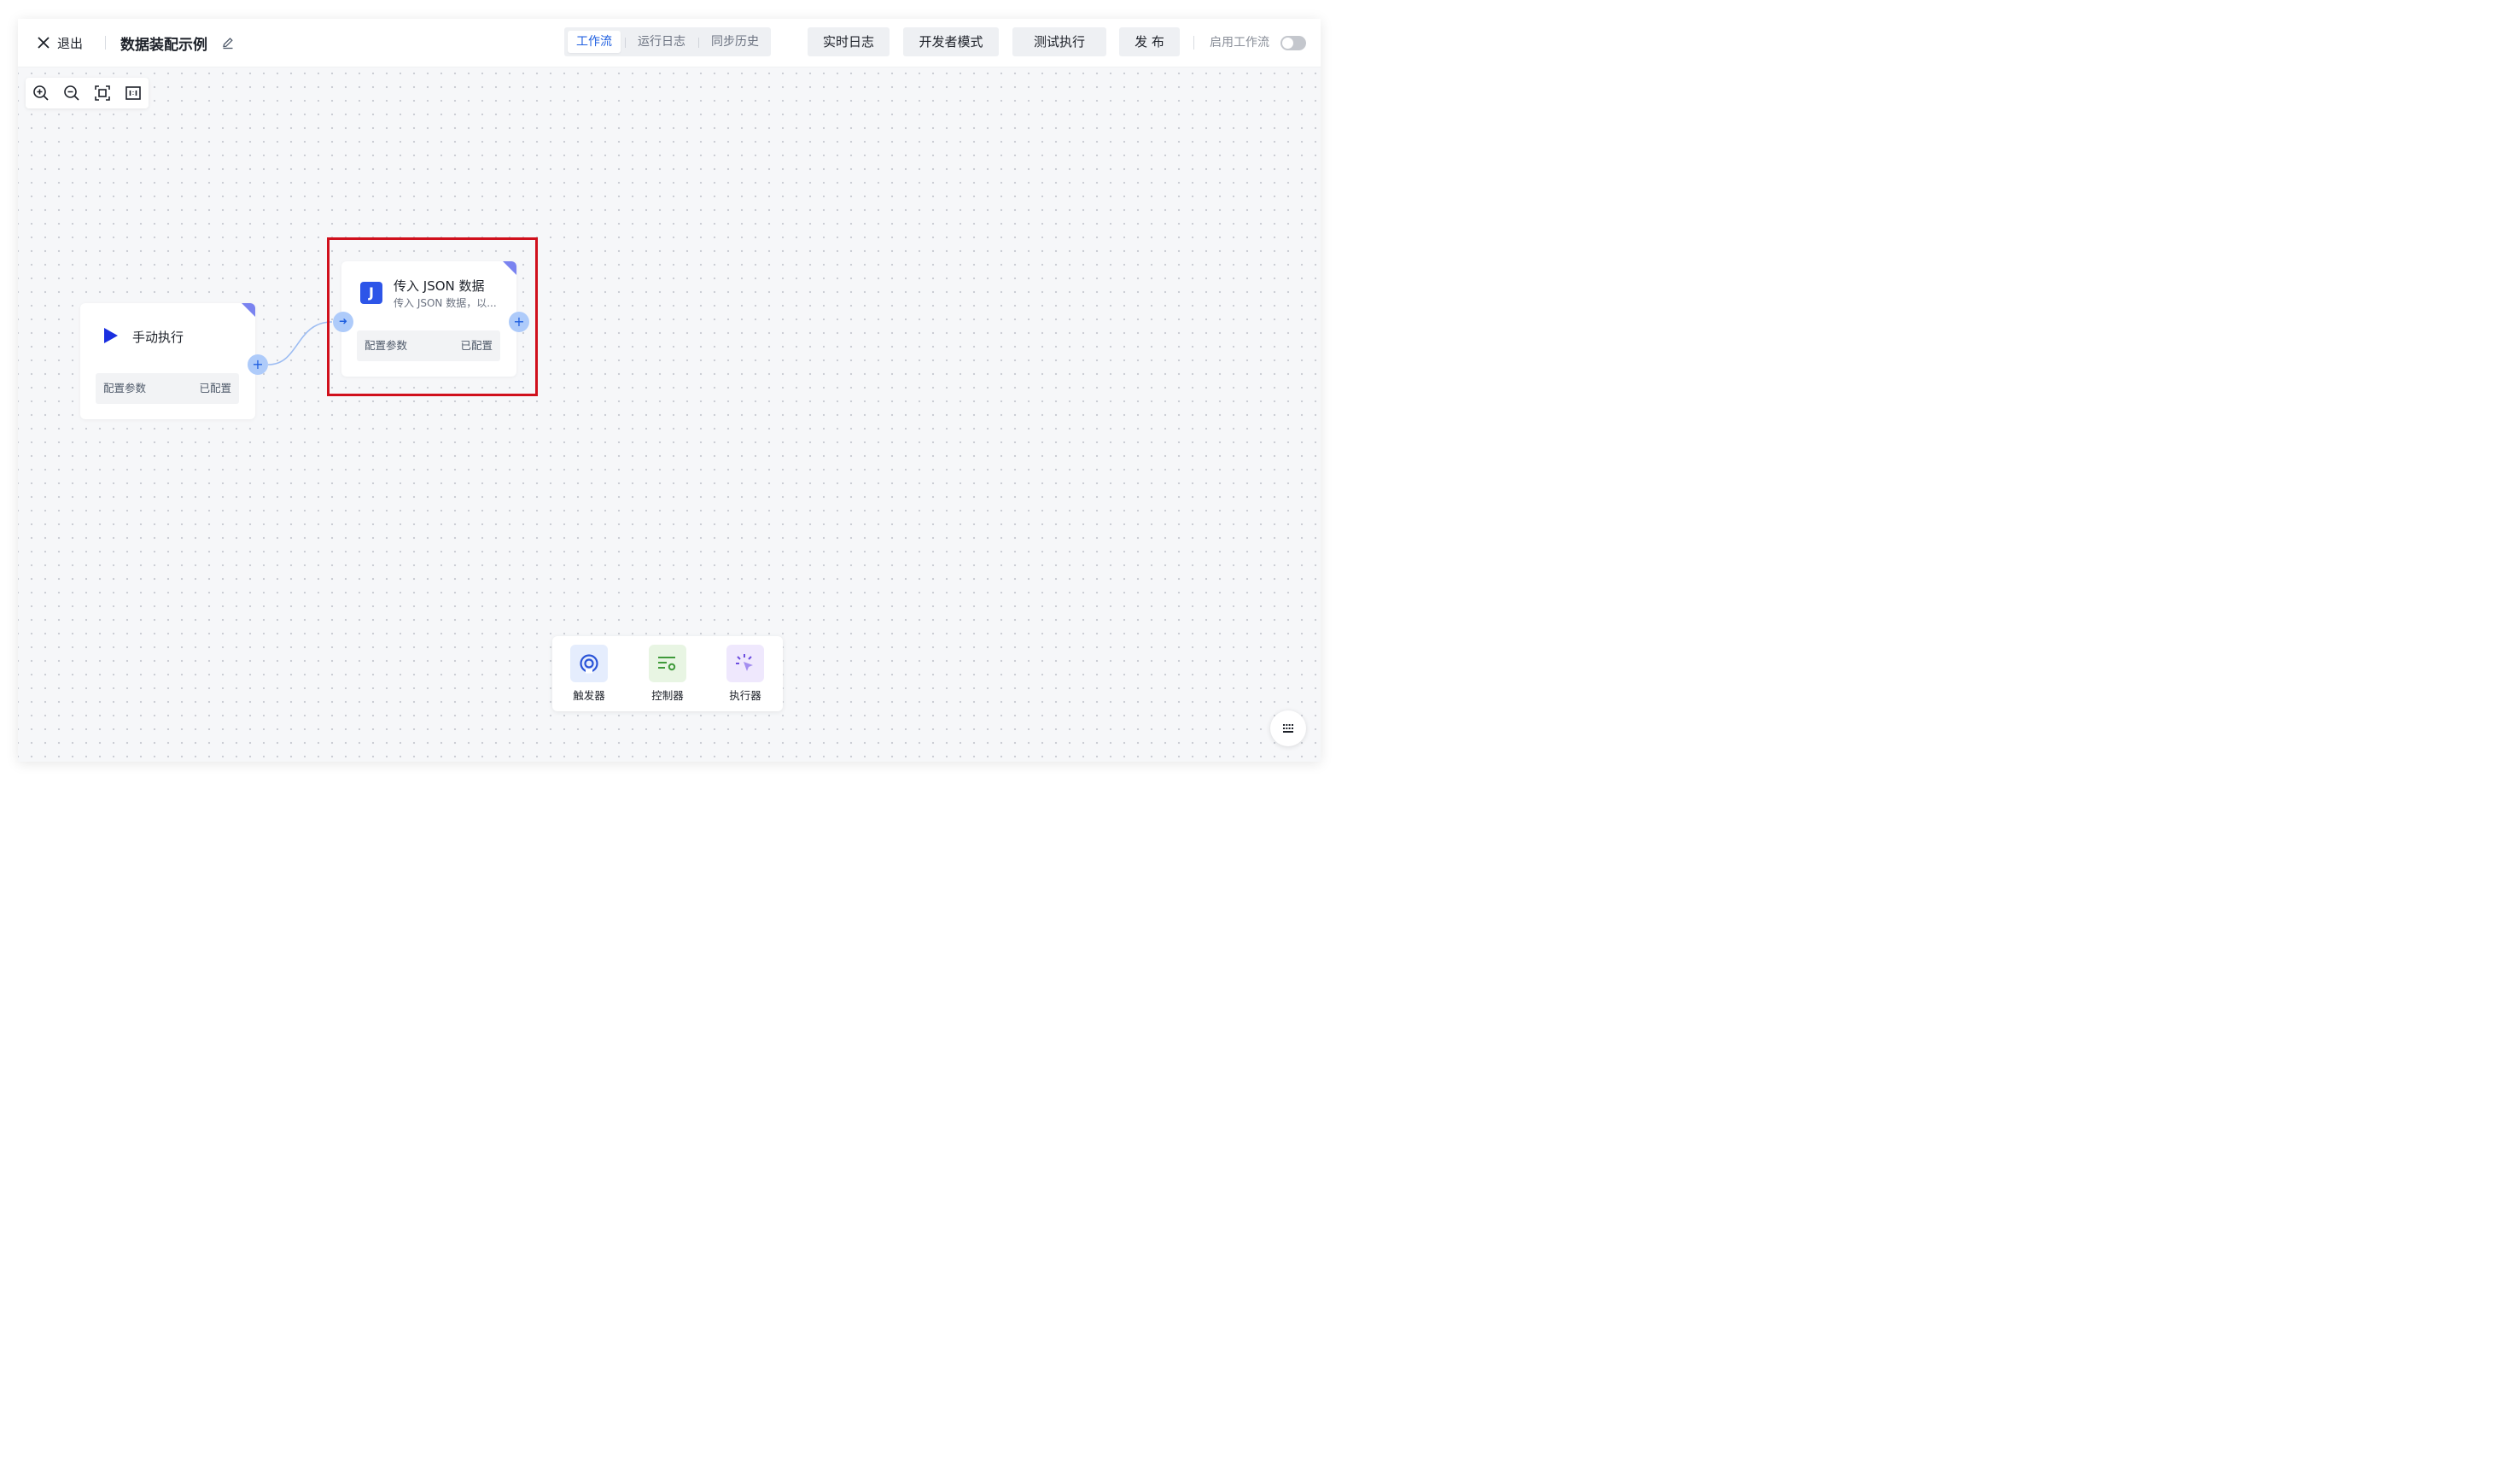 This screenshot has width=2520, height=1467. What do you see at coordinates (158, 337) in the screenshot?
I see `node-title: 手动执行` at bounding box center [158, 337].